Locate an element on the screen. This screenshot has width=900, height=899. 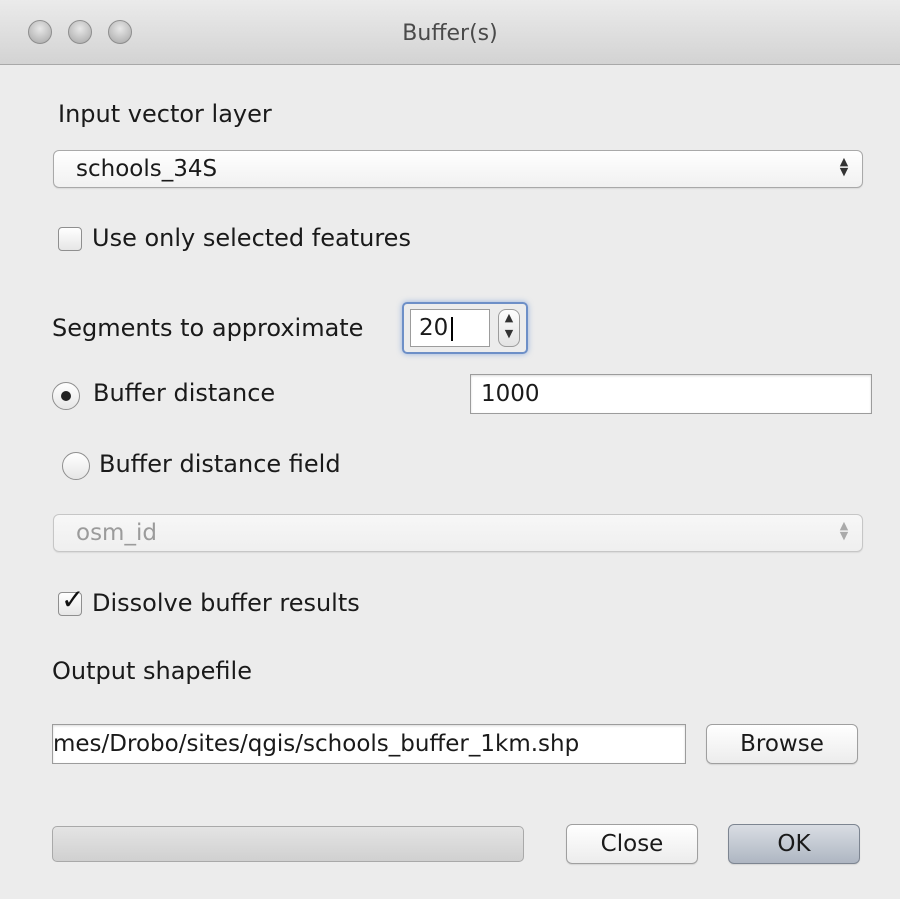
close-button: Close is located at coordinates (632, 844).